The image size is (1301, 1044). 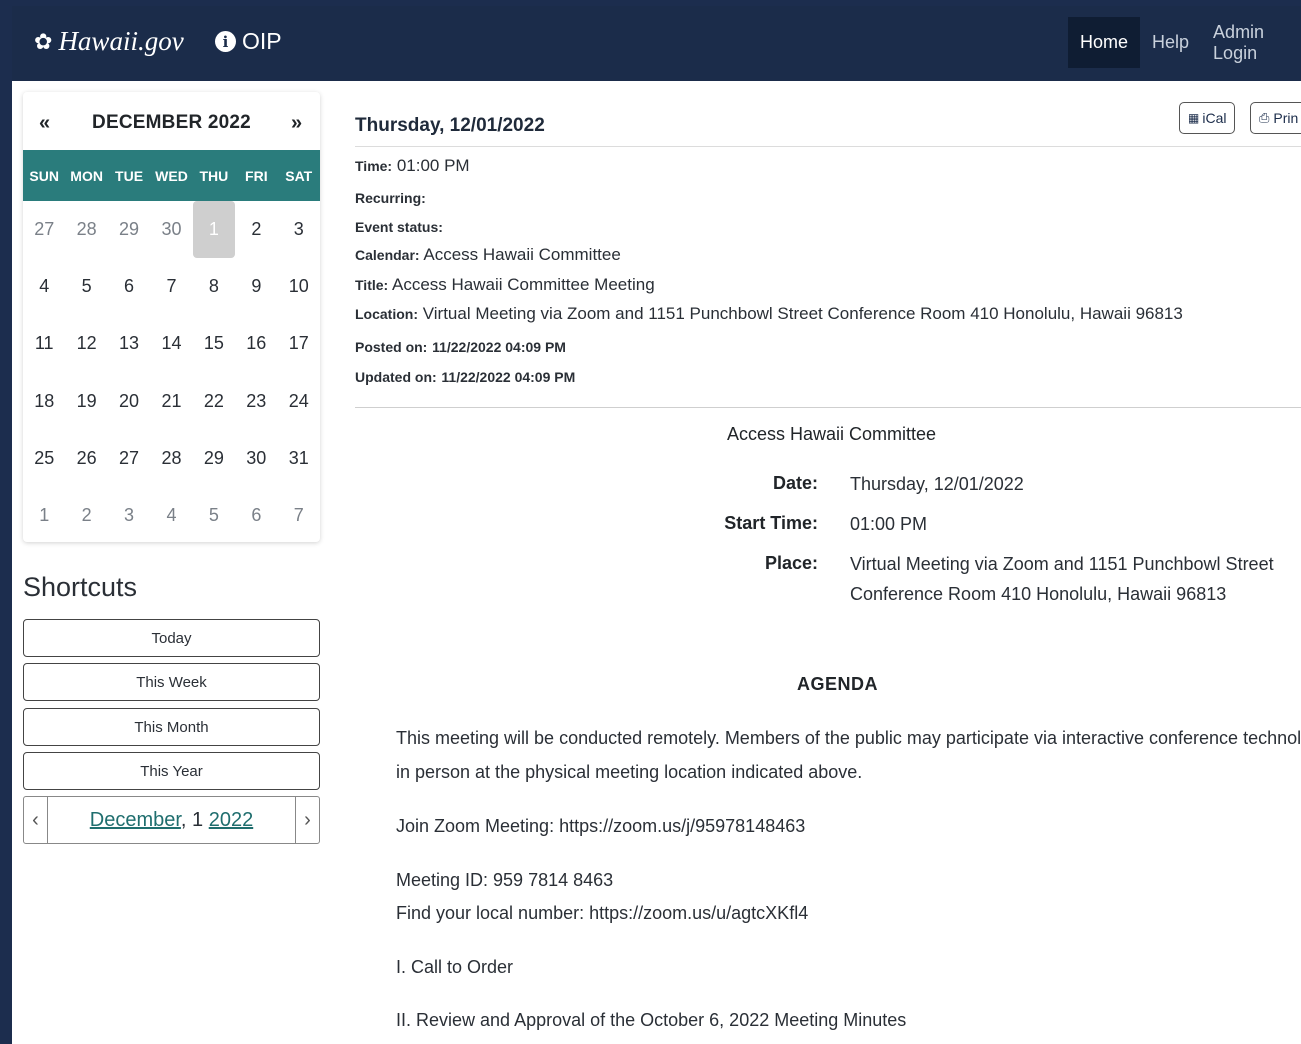 I want to click on calendar-day: 29, so click(x=129, y=229).